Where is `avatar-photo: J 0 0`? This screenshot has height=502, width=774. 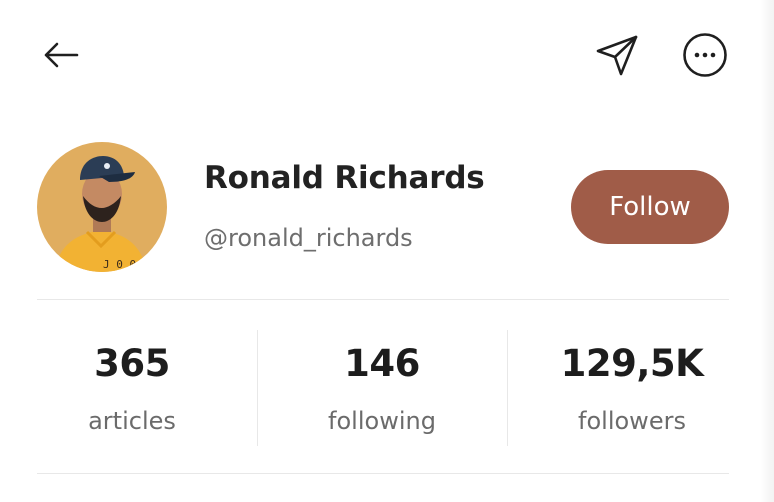
avatar-photo: J 0 0 is located at coordinates (102, 207).